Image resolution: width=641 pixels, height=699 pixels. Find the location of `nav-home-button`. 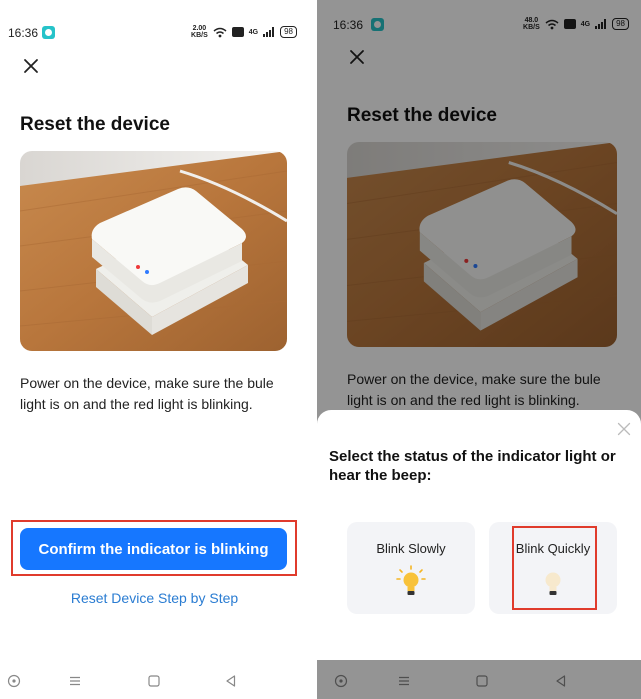

nav-home-button is located at coordinates (154, 681).